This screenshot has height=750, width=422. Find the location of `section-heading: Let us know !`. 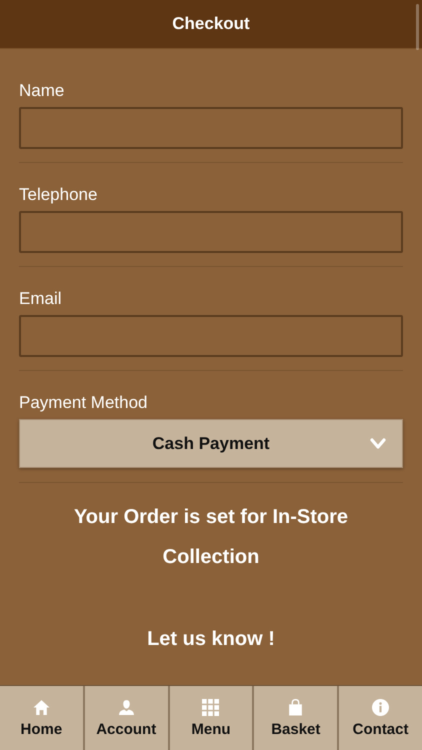

section-heading: Let us know ! is located at coordinates (211, 639).